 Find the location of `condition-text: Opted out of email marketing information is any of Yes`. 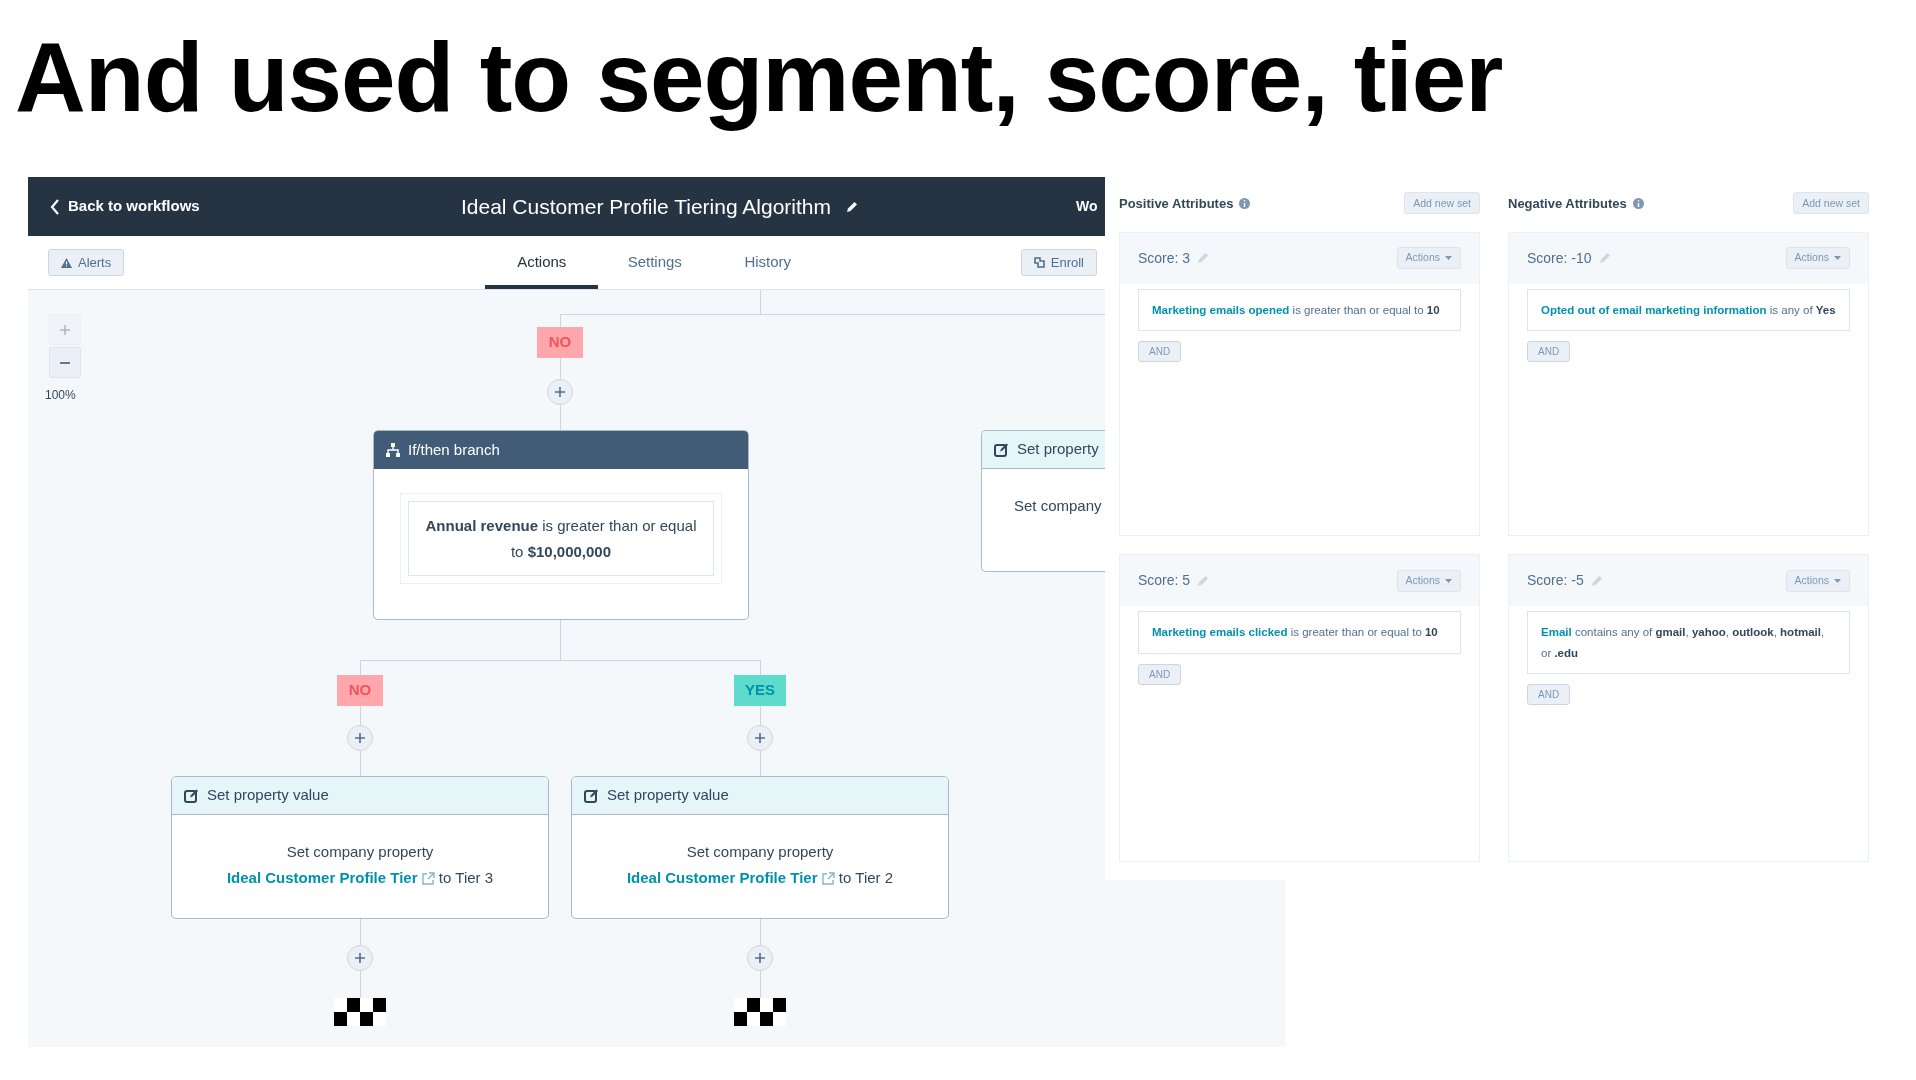

condition-text: Opted out of email marketing information is any of Yes is located at coordinates (1688, 309).